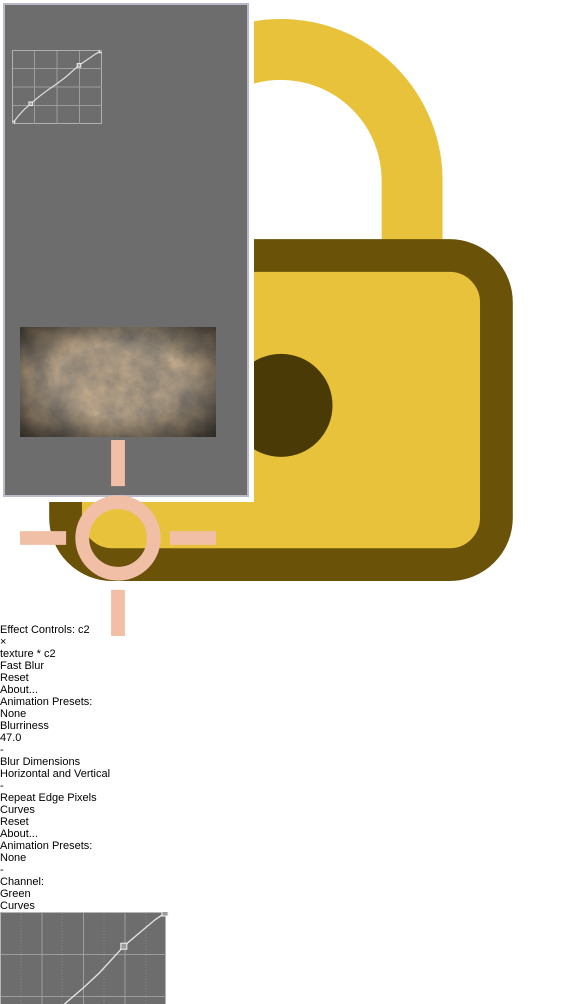 The image size is (562, 1004). I want to click on property-row-curves-group: Curves, so click(281, 906).